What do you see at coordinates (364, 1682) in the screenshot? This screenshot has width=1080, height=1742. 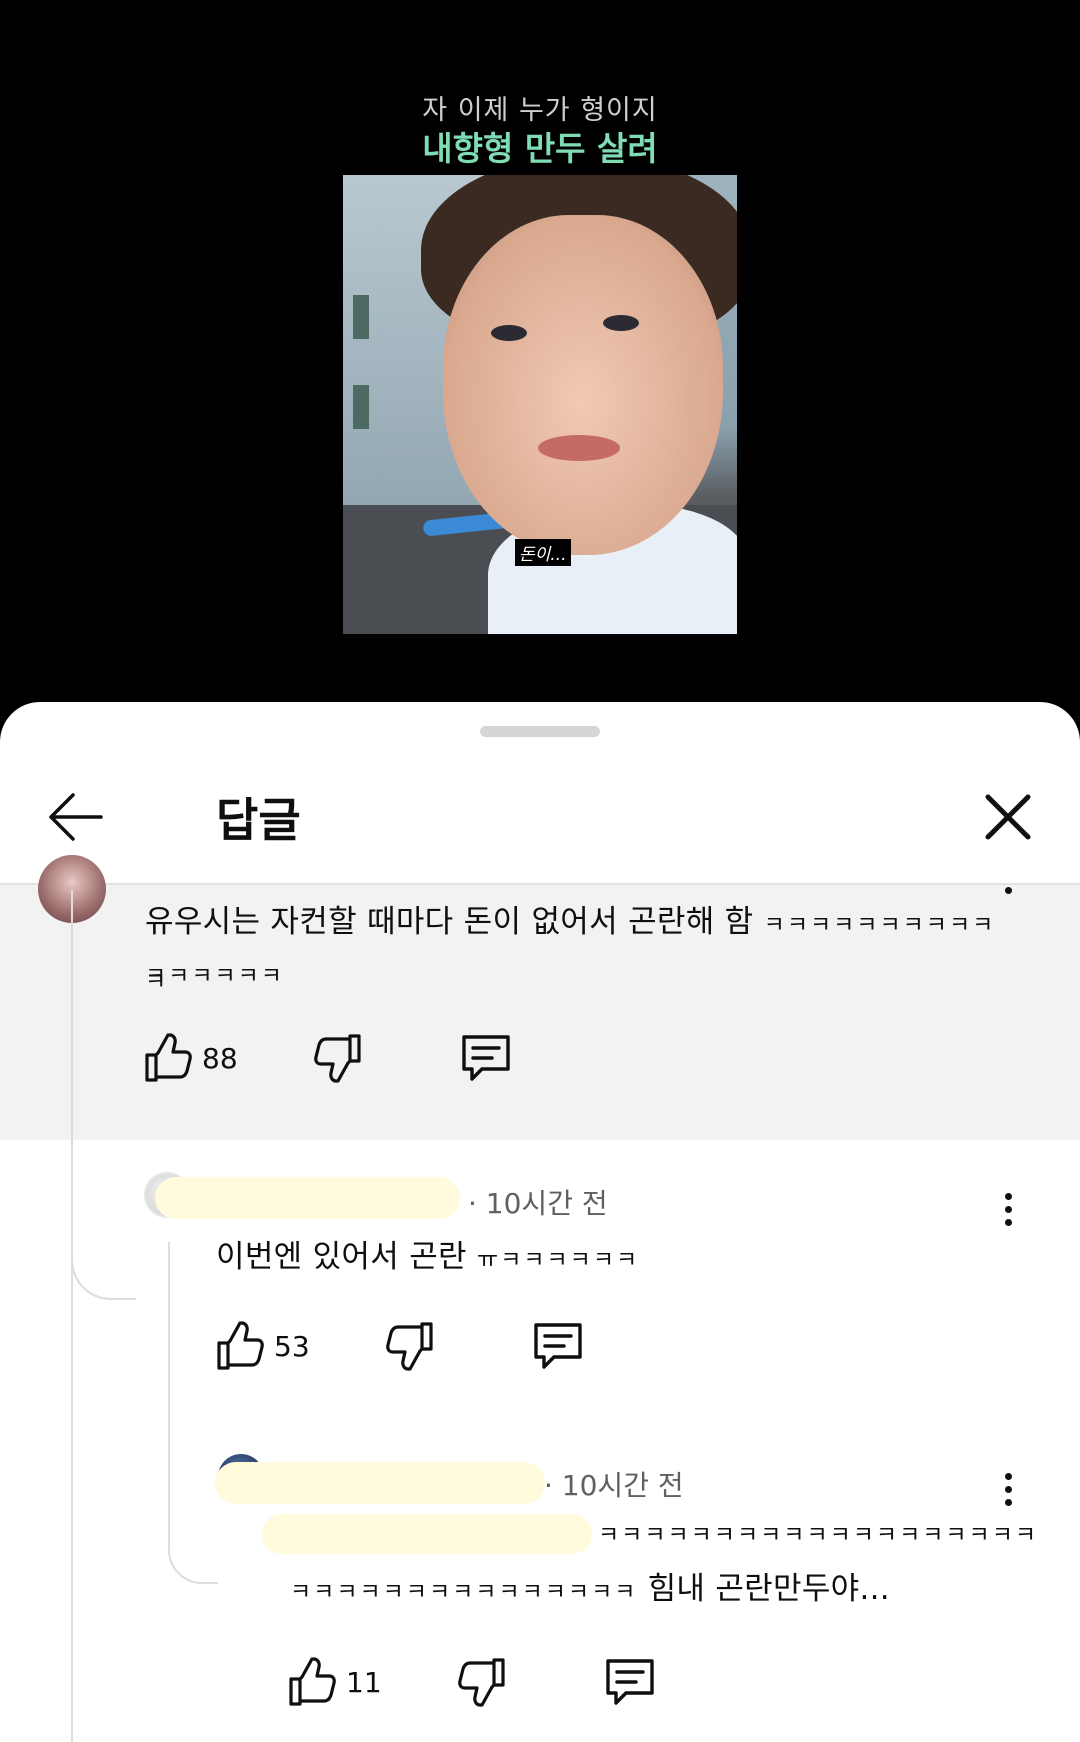 I see `like-count: 11` at bounding box center [364, 1682].